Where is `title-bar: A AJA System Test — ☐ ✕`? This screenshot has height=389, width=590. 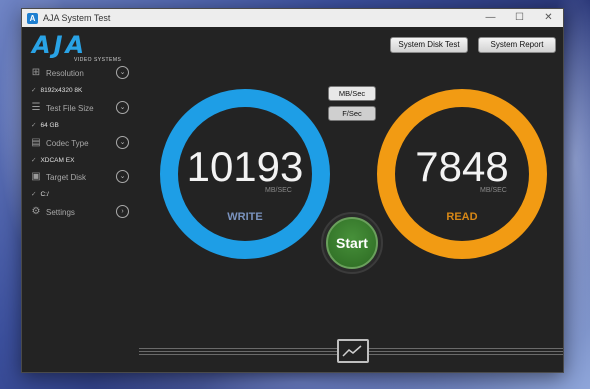 title-bar: A AJA System Test — ☐ ✕ is located at coordinates (292, 18).